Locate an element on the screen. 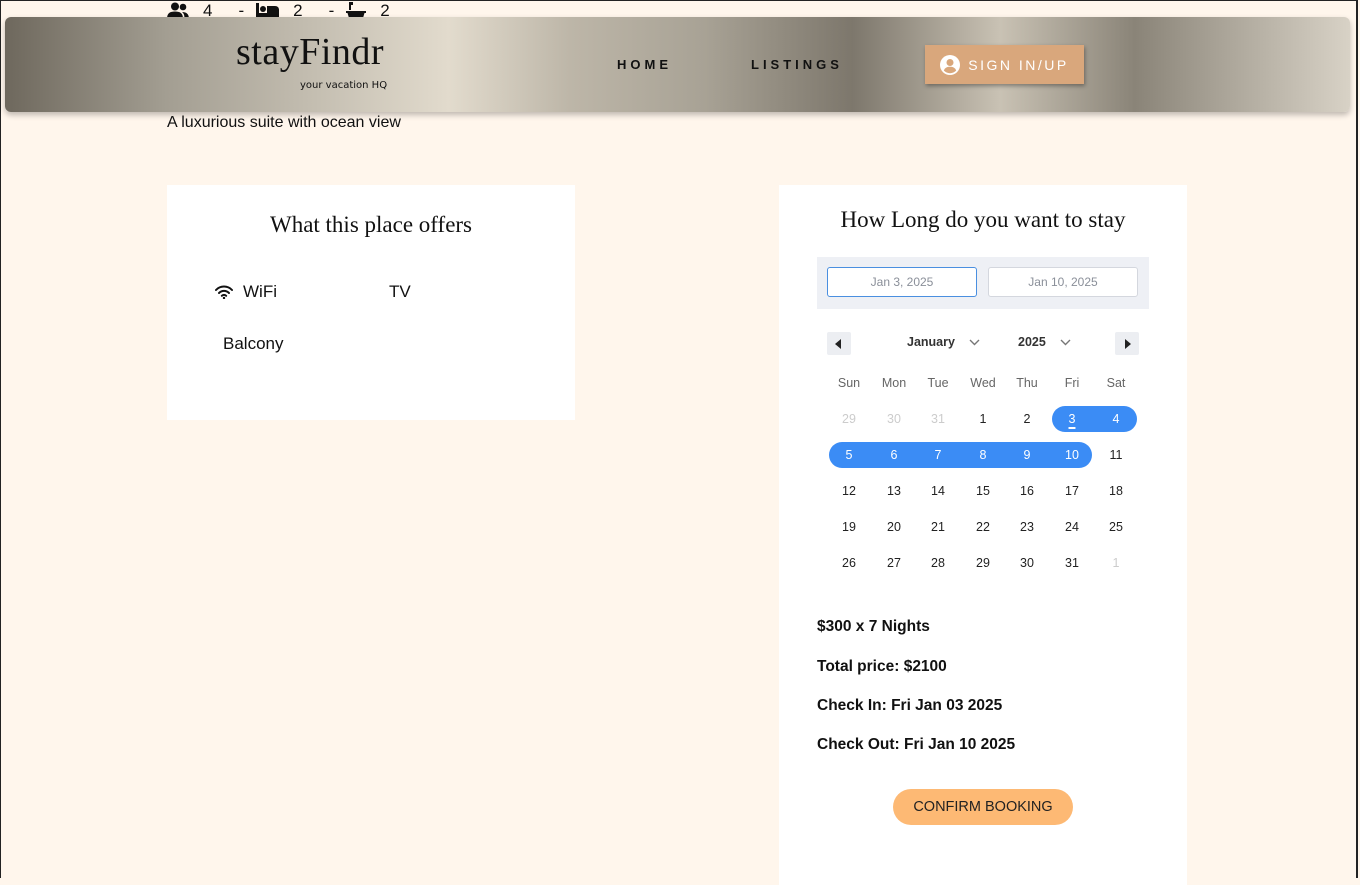 Image resolution: width=1360 pixels, height=885 pixels. calendar-day: 13 is located at coordinates (894, 491).